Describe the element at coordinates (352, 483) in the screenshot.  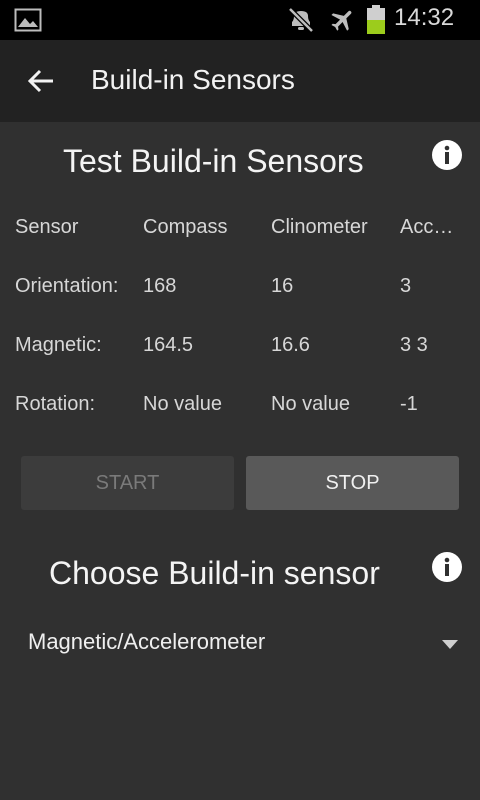
I see `stop-button: STOP` at that location.